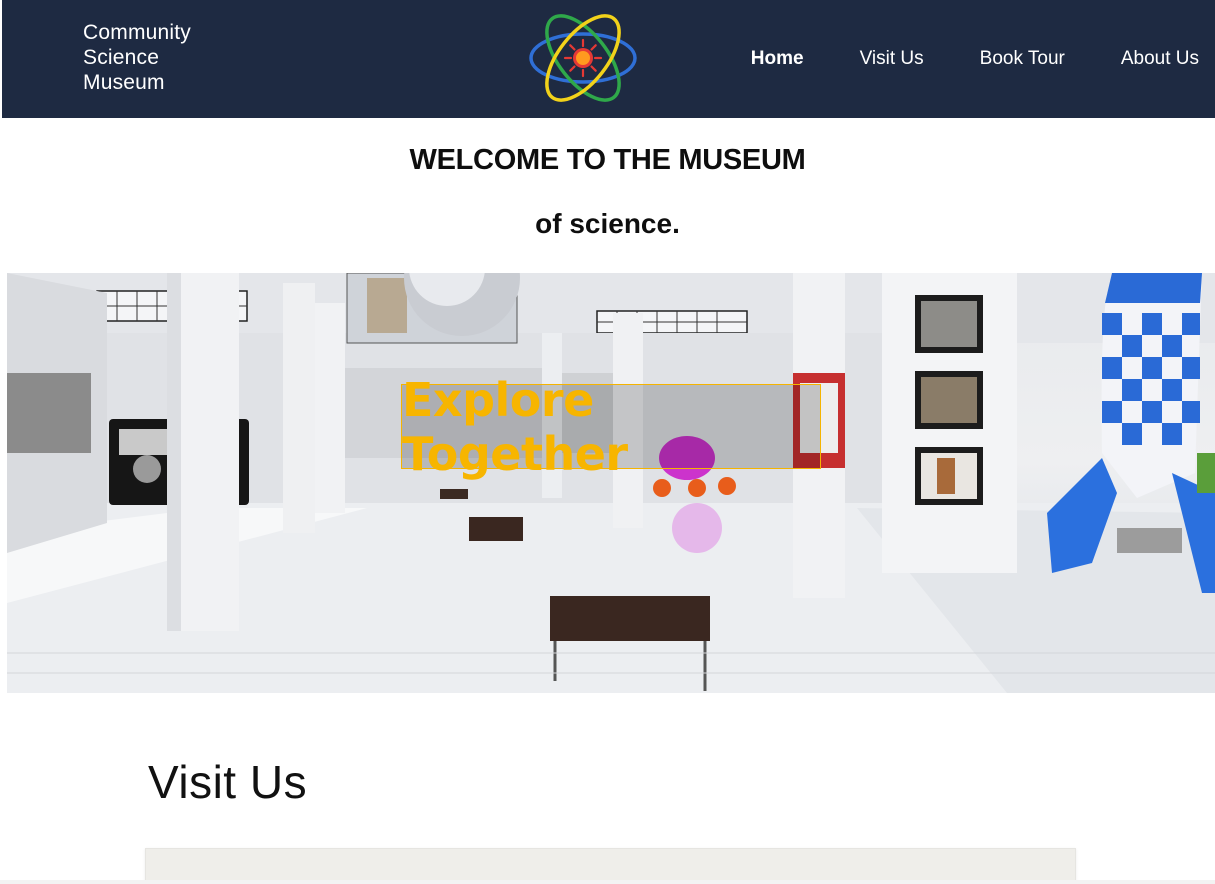  What do you see at coordinates (228, 782) in the screenshot?
I see `visit-us-heading: Visit Us` at bounding box center [228, 782].